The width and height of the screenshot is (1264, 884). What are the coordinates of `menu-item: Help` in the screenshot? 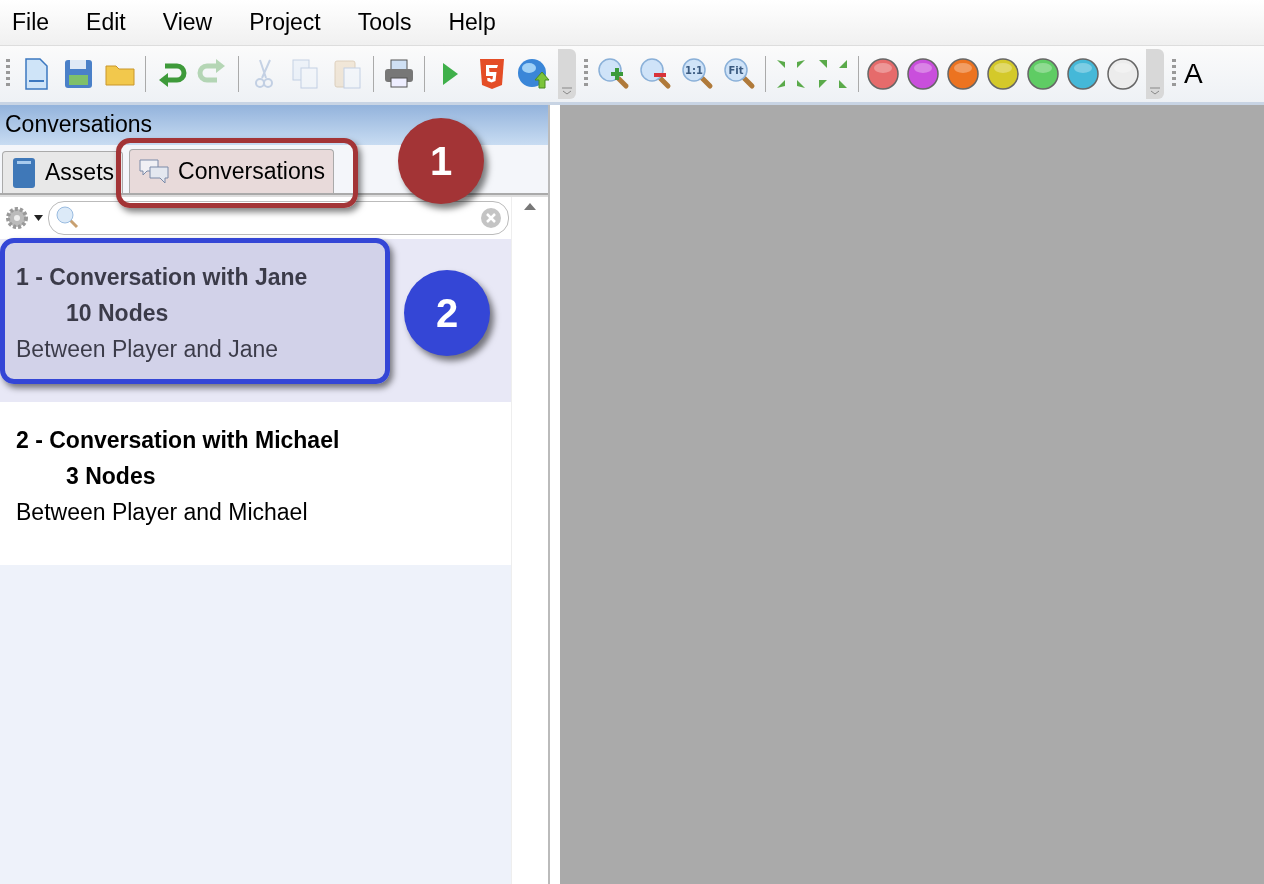 It's located at (472, 22).